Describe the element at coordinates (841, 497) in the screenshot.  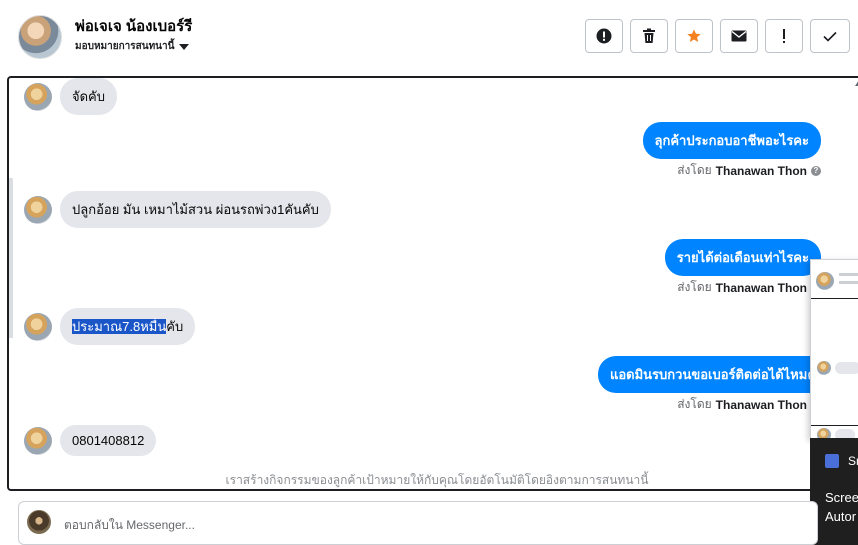
I see `toast-title: Scree` at that location.